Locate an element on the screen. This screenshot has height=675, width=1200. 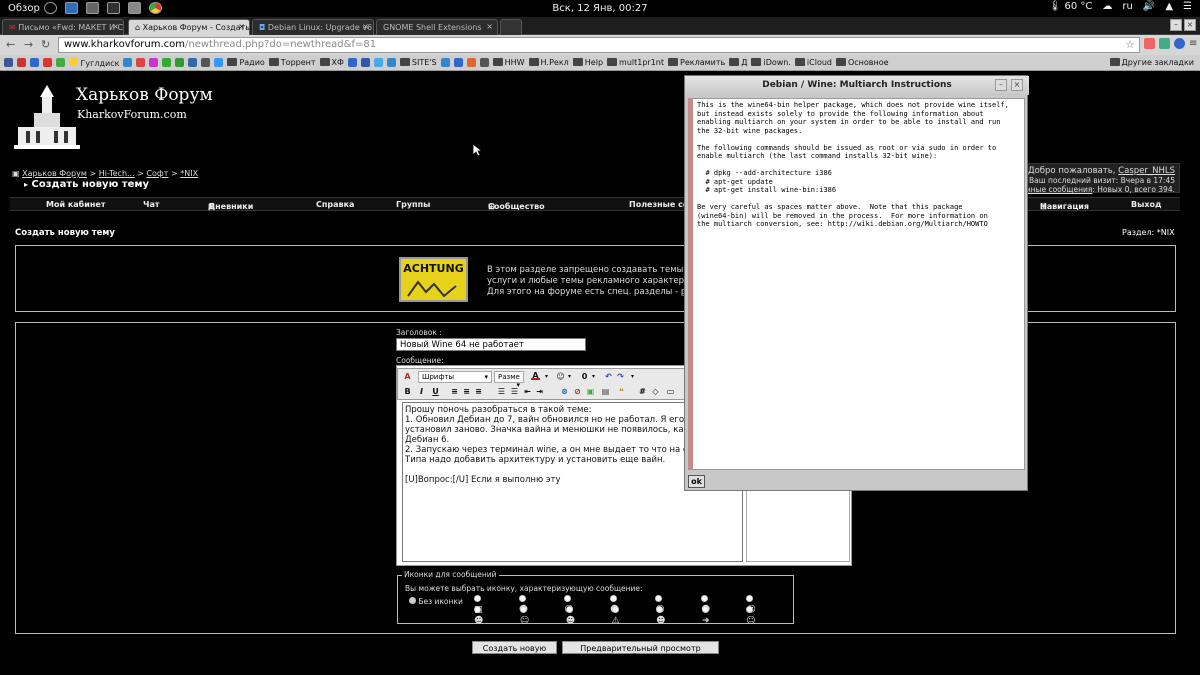
indent-icon: ⇥ is located at coordinates (539, 391).